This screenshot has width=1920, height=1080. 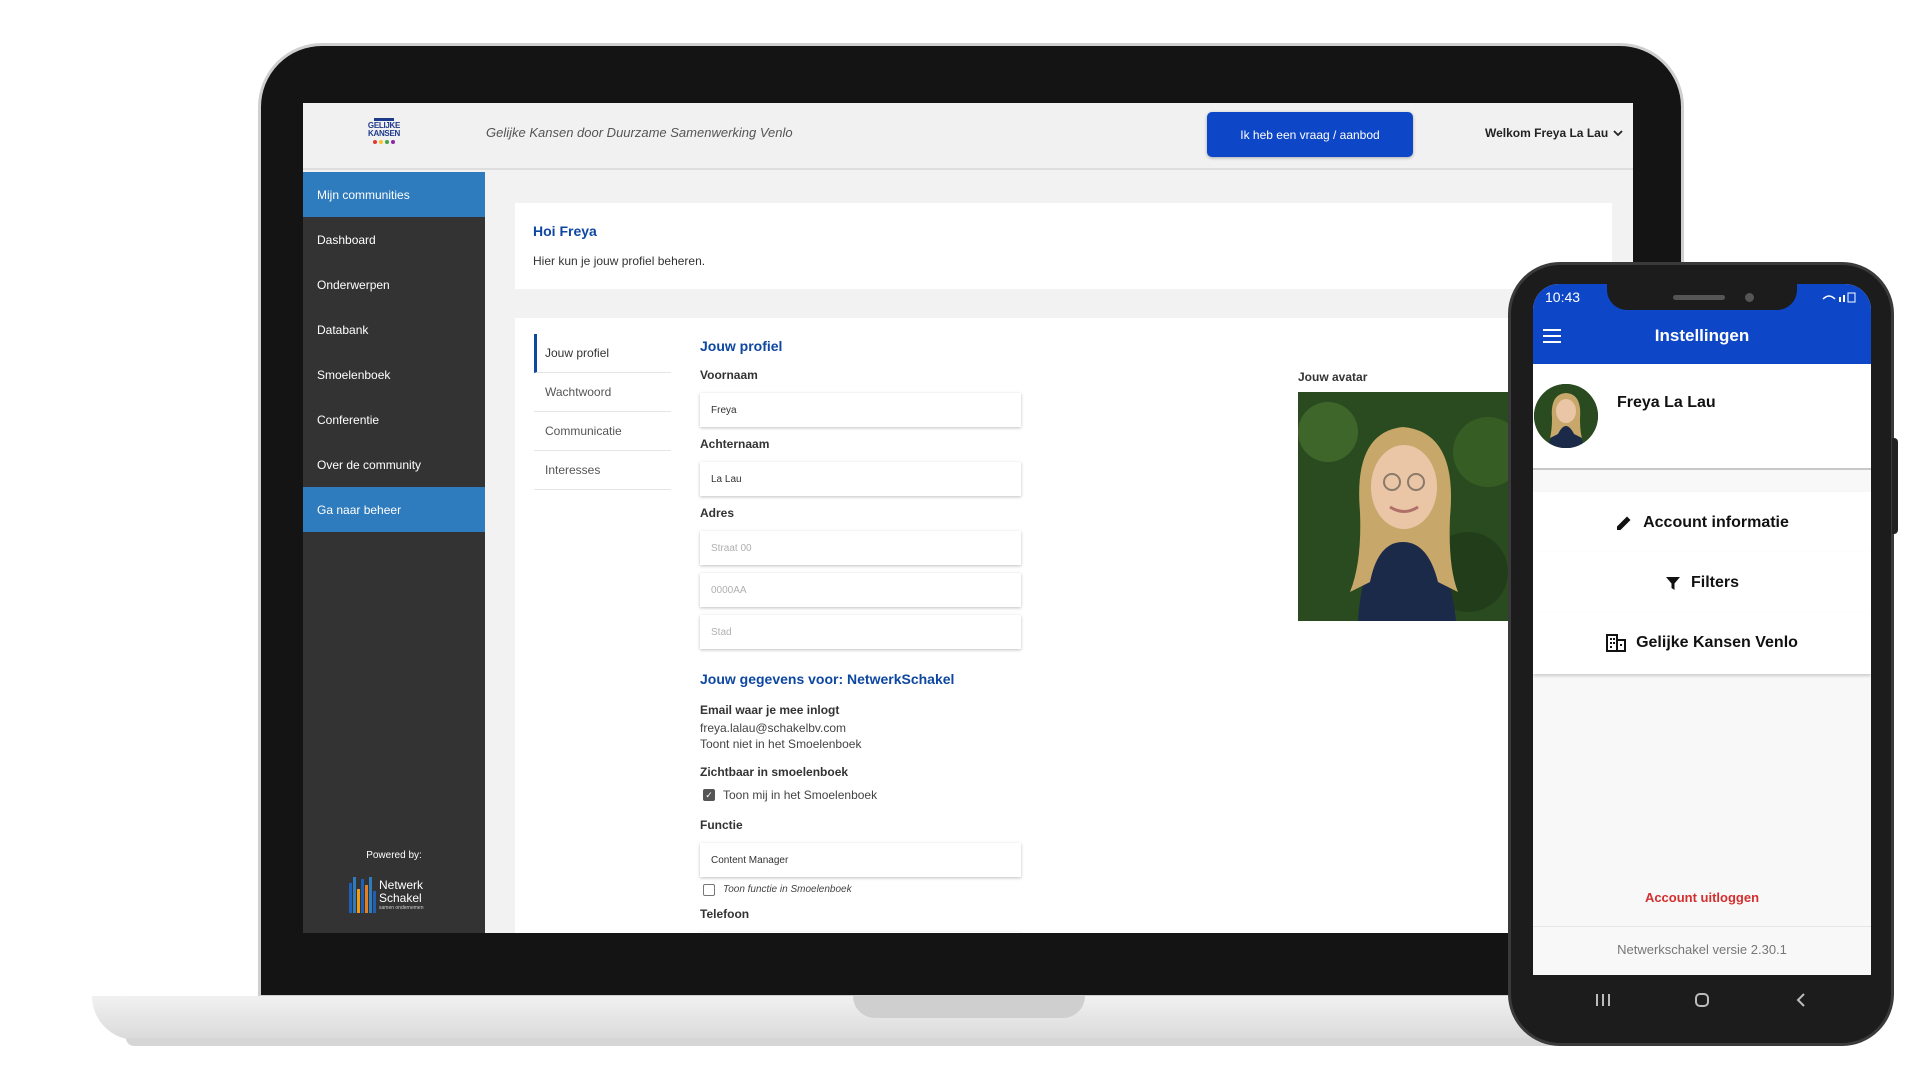 I want to click on function-checkbox-row: Toon functie in Smoelenboek, so click(x=777, y=890).